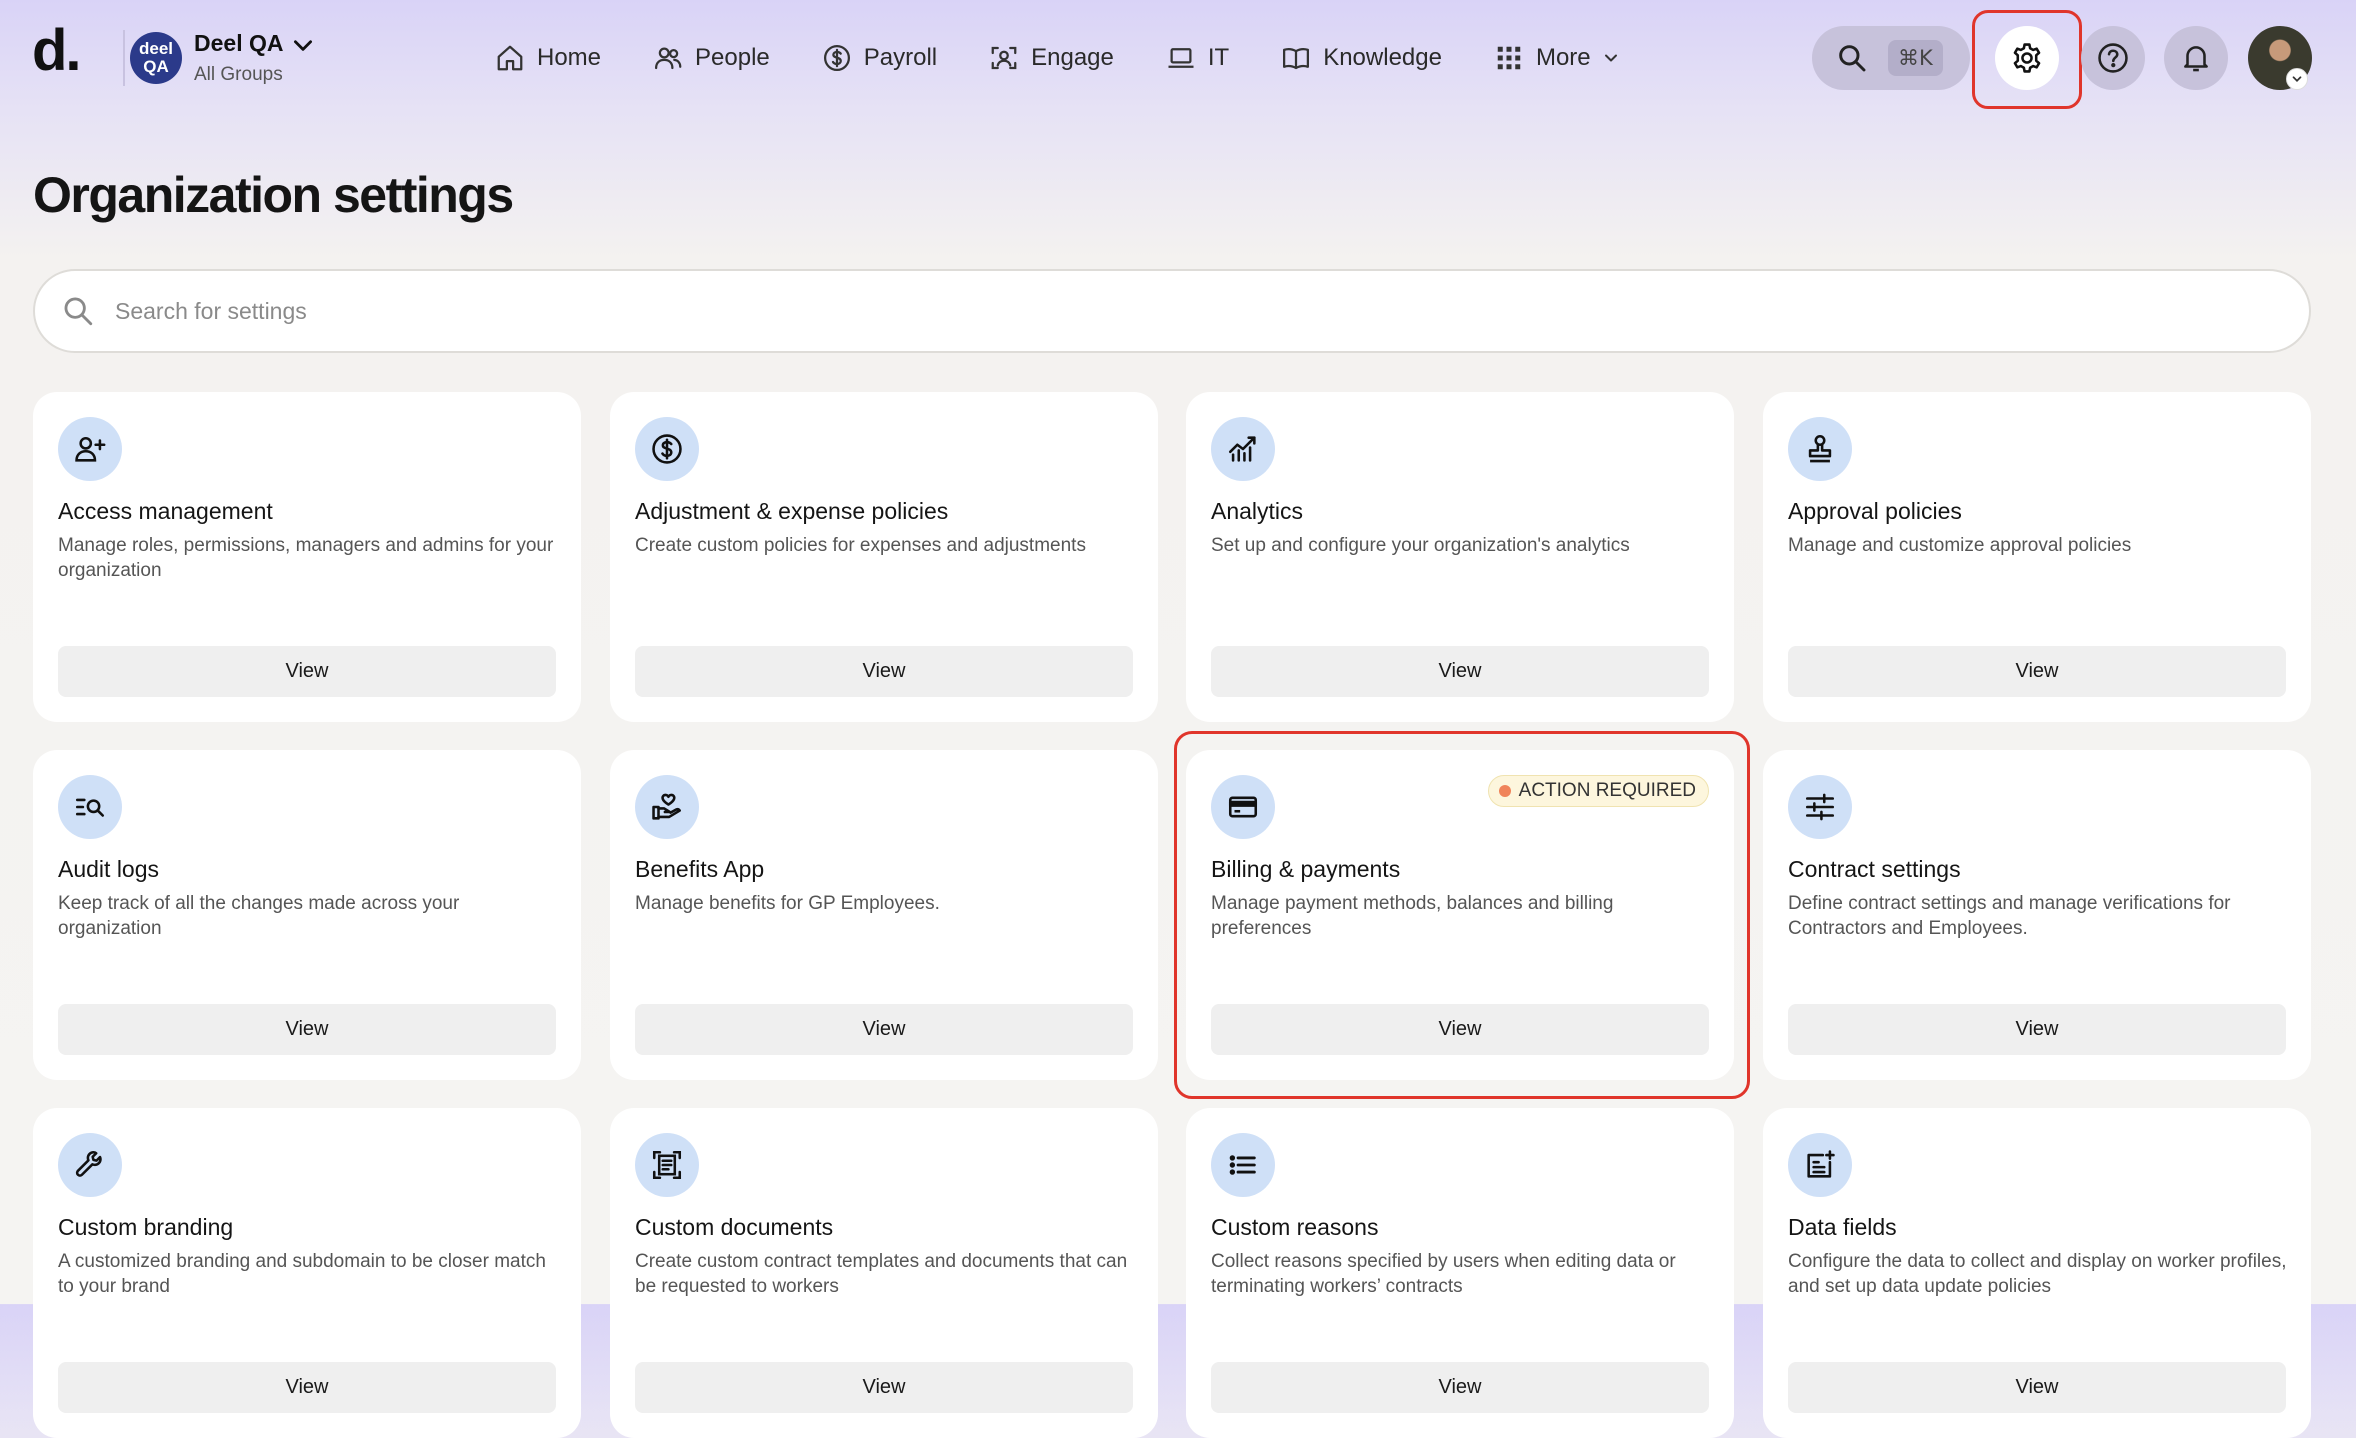  I want to click on bell-icon, so click(2196, 59).